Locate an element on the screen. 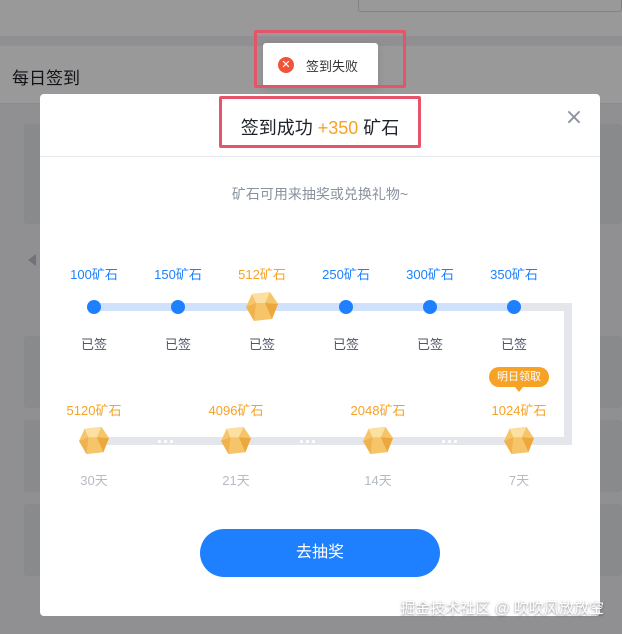  title-suffix: 矿石 is located at coordinates (381, 128).